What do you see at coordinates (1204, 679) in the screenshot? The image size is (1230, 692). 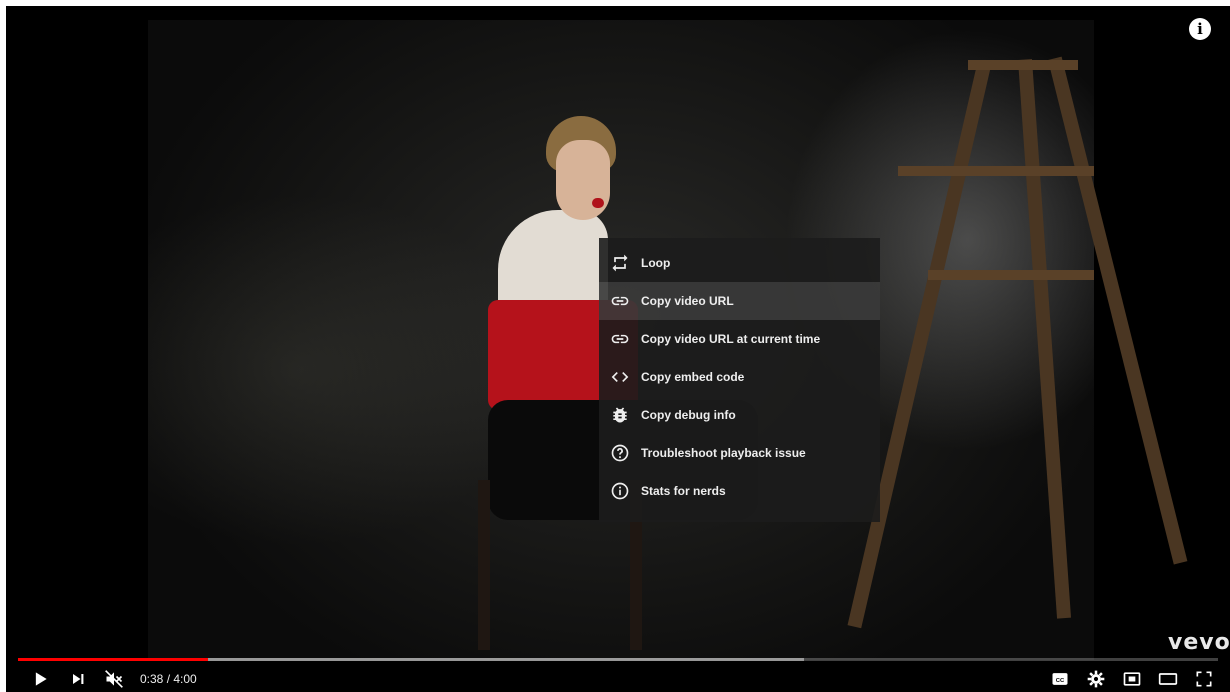 I see `fullscreen-icon` at bounding box center [1204, 679].